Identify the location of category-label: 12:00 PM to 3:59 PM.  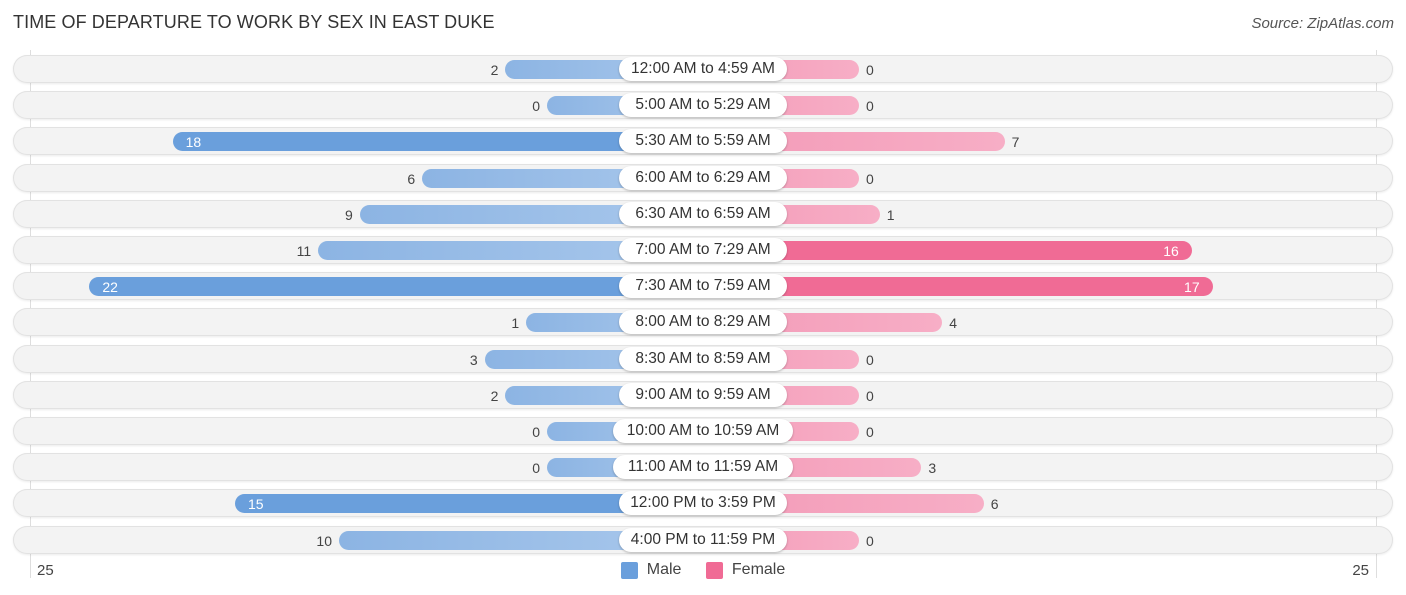
(703, 503).